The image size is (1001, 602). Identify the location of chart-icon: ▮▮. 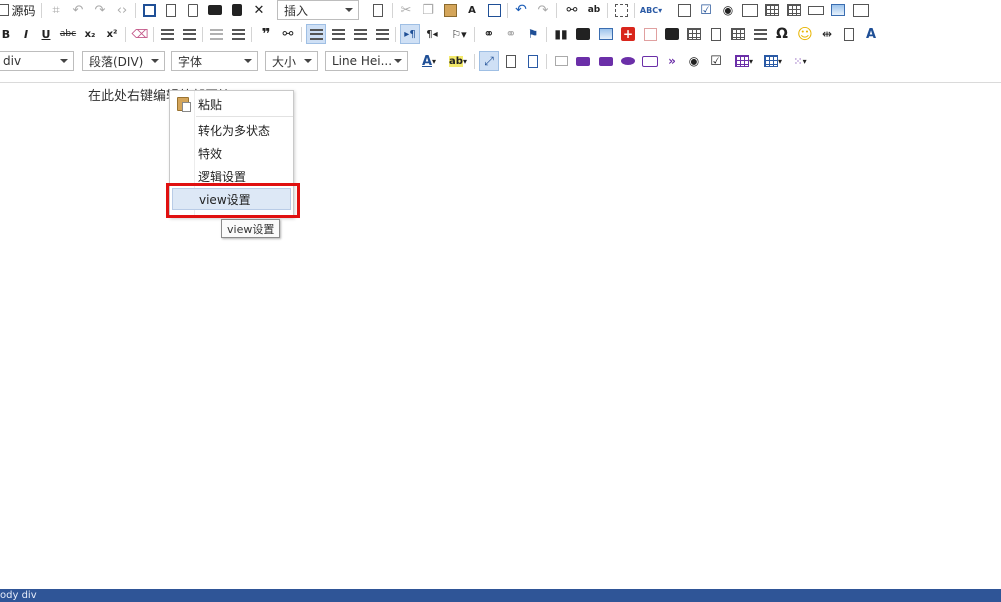
(561, 34).